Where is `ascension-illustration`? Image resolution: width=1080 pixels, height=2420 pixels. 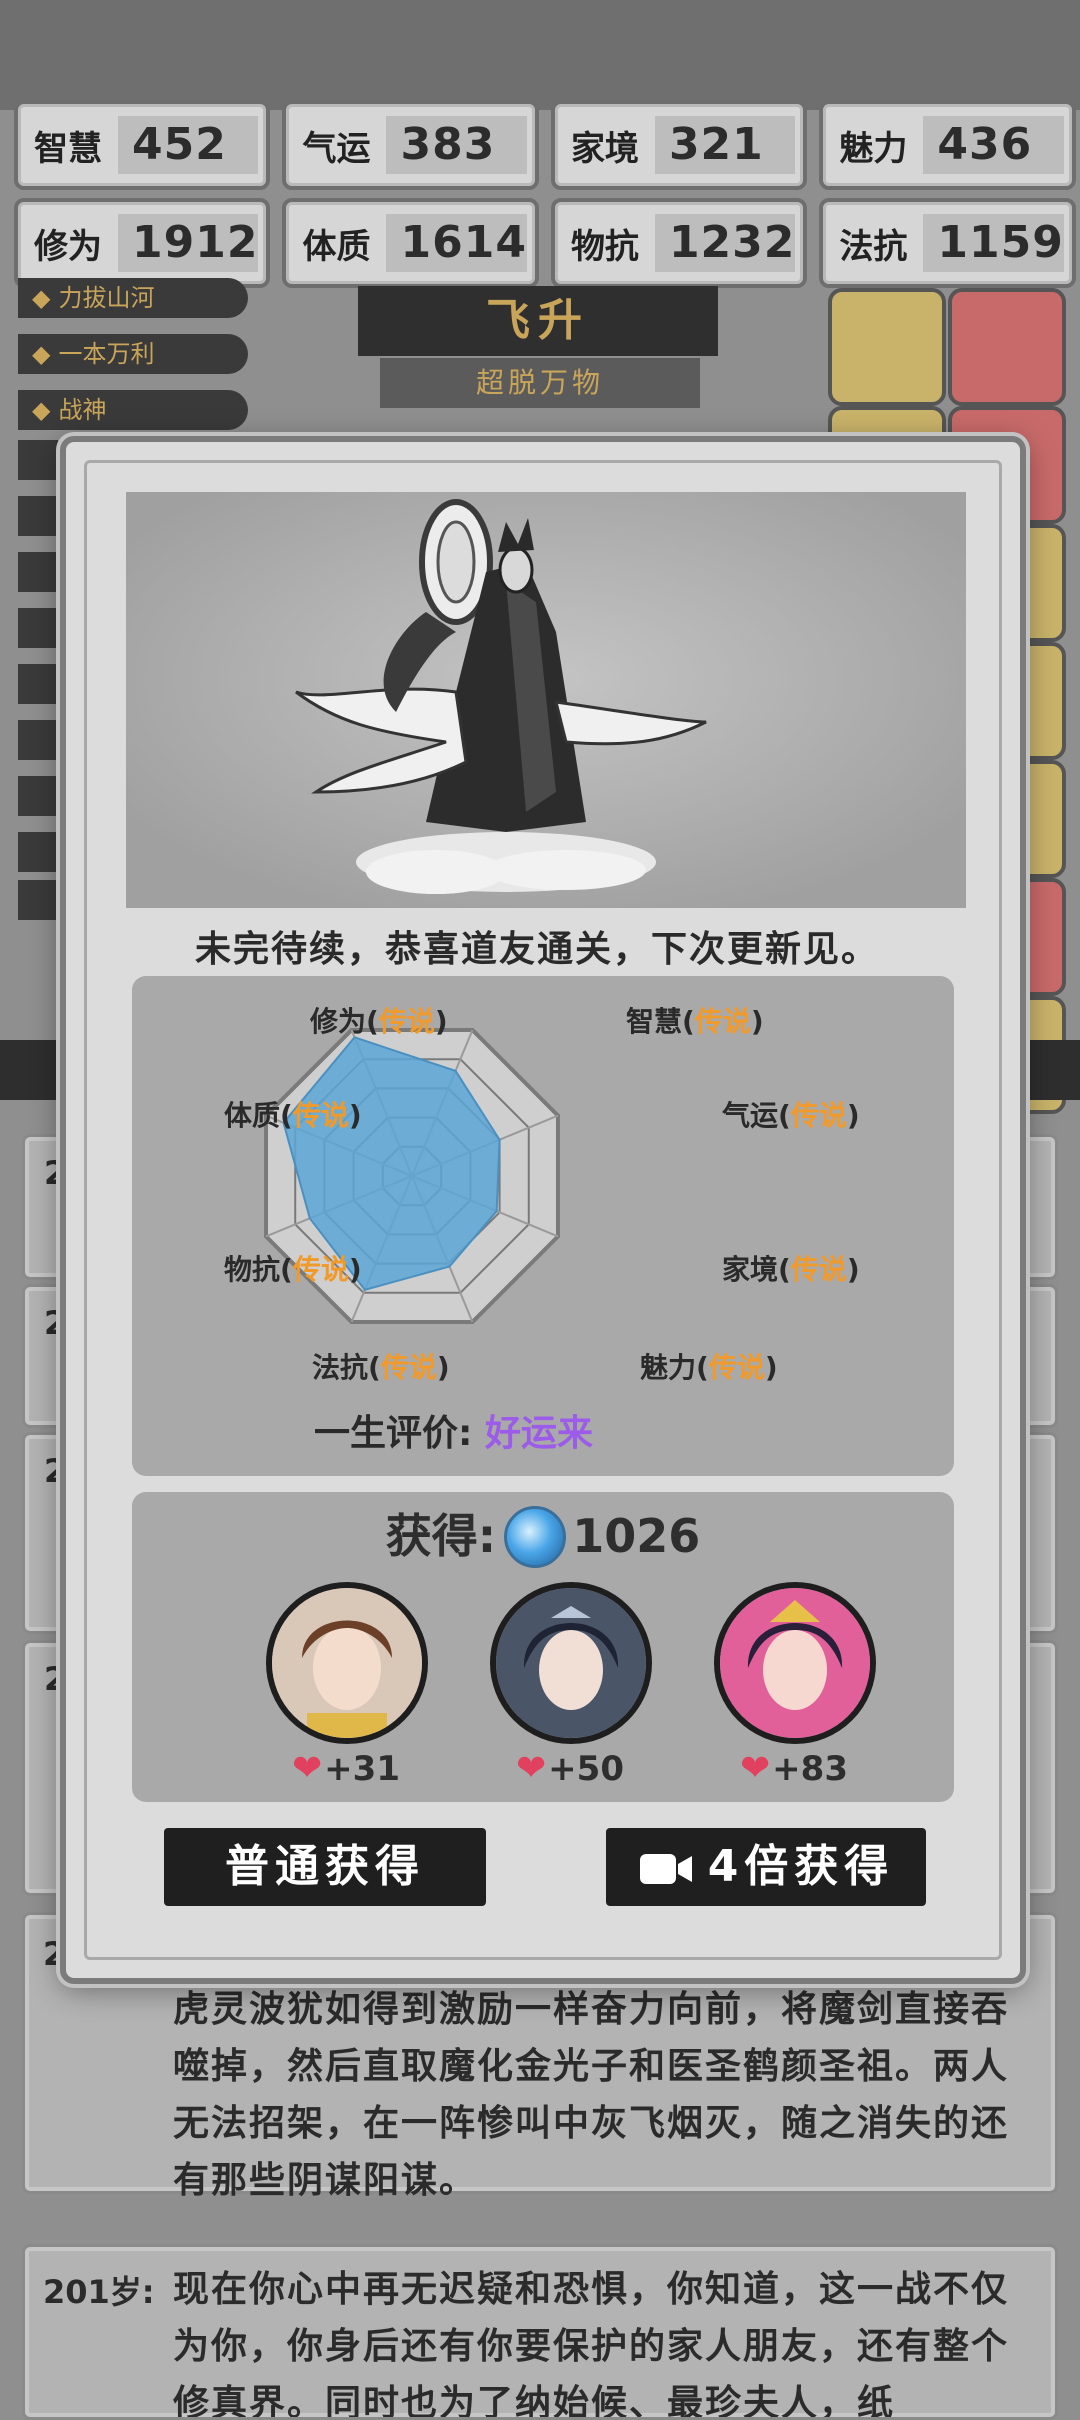
ascension-illustration is located at coordinates (546, 700).